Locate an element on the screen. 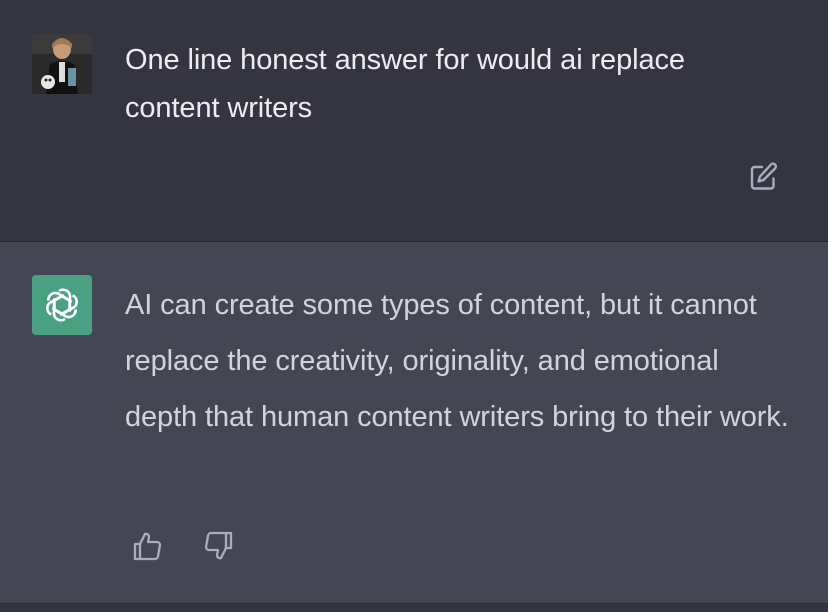  edit-message-button is located at coordinates (763, 177).